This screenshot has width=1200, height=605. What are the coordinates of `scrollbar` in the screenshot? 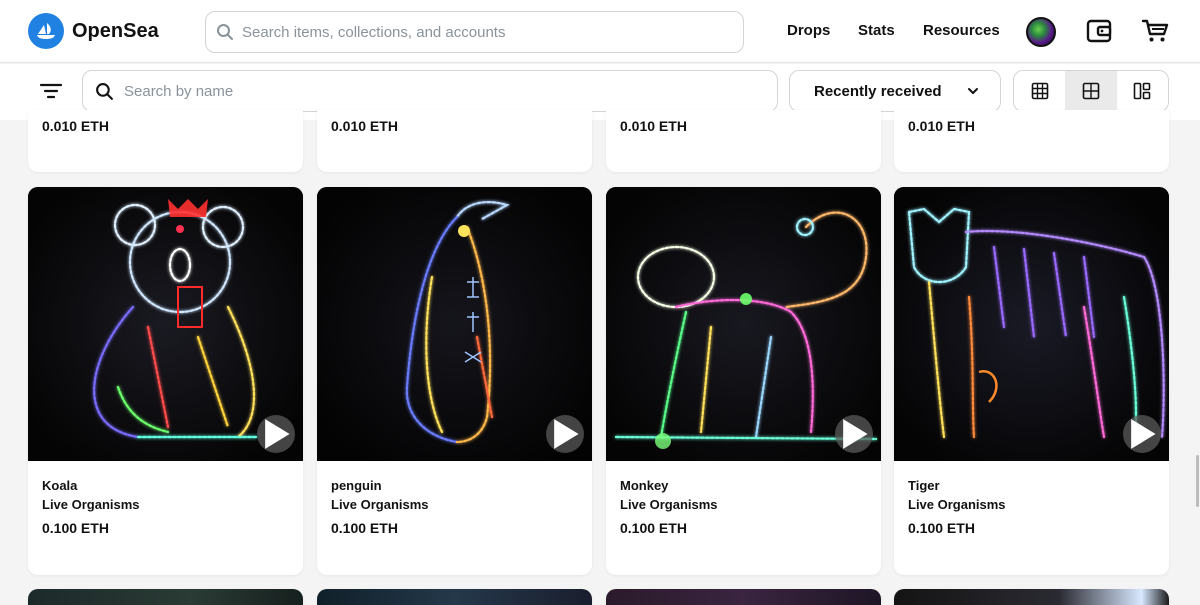 It's located at (1197, 481).